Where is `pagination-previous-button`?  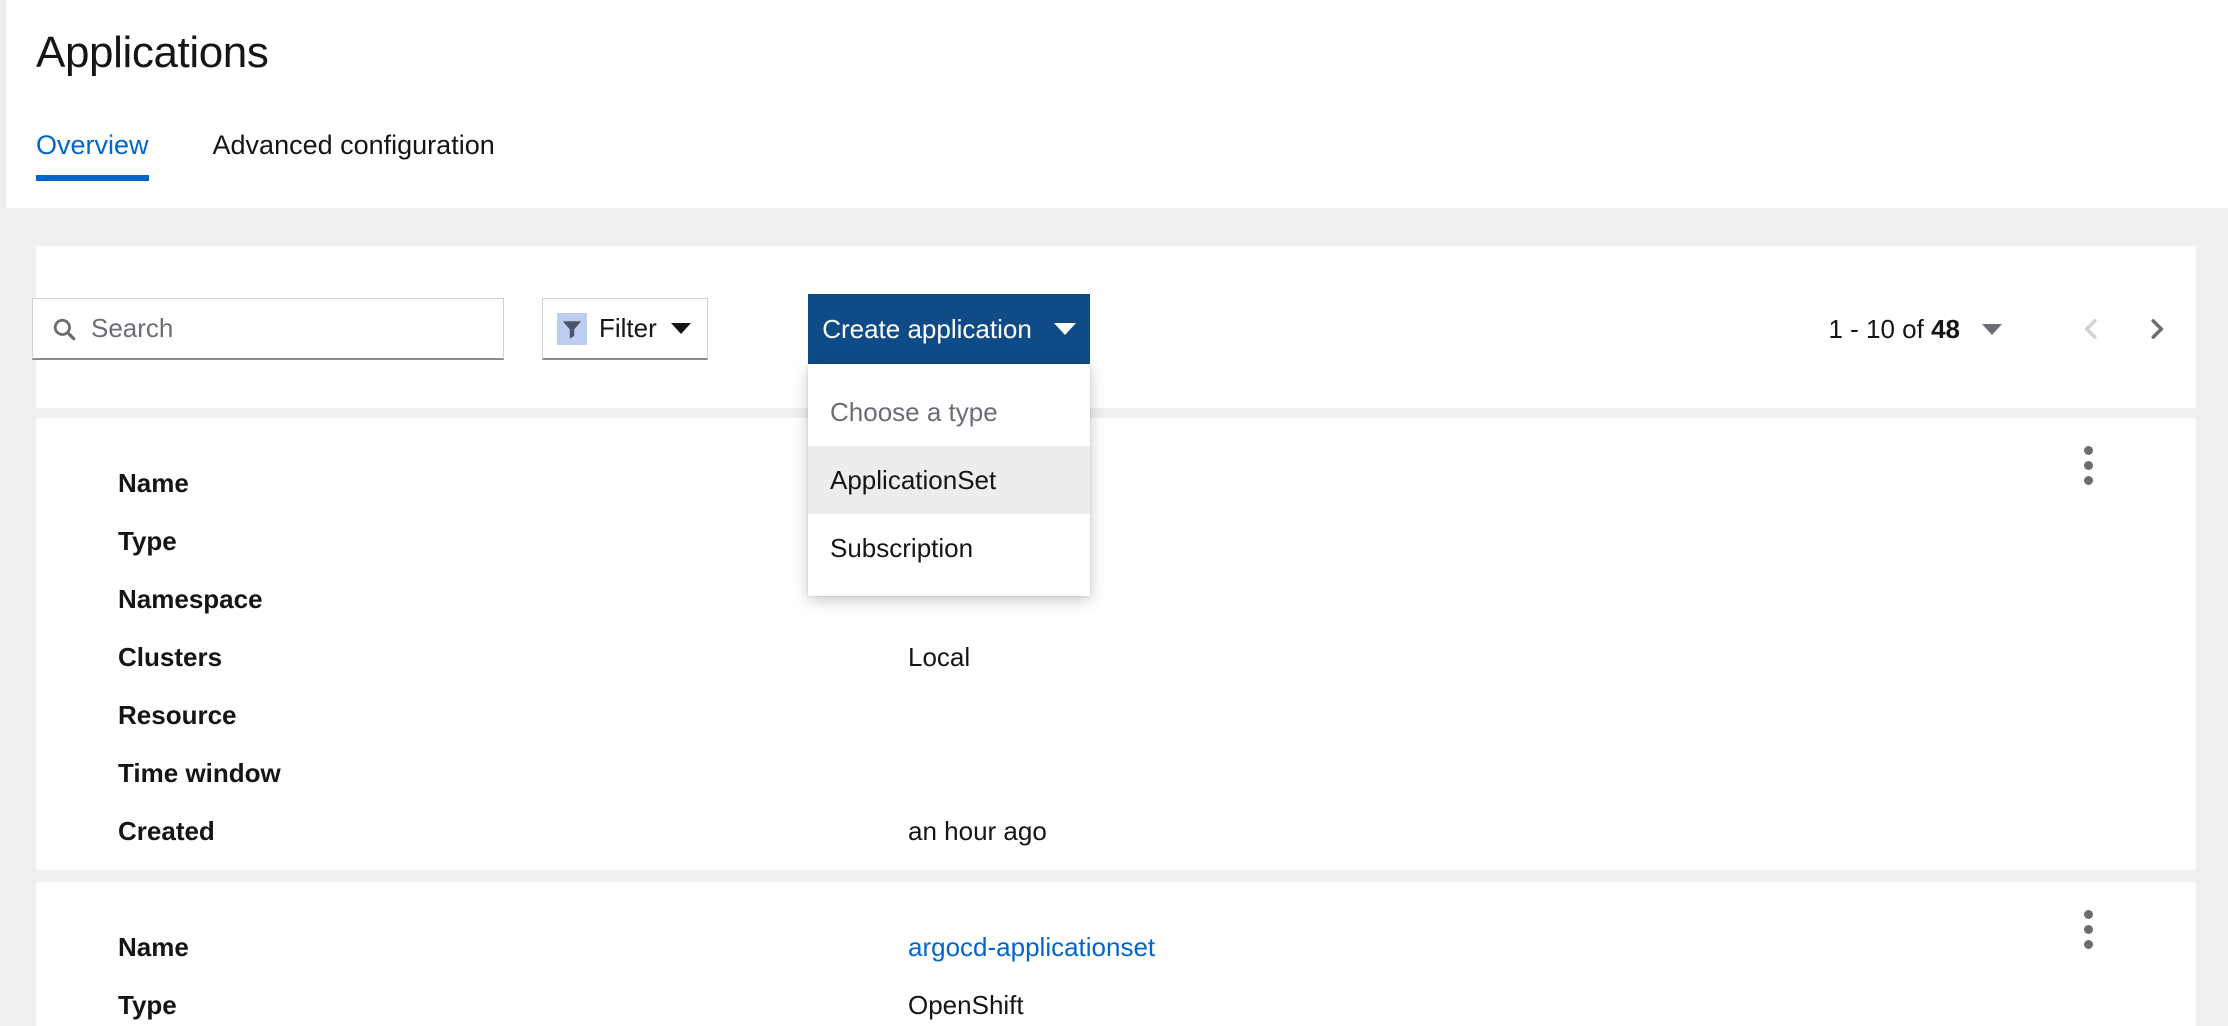
pagination-previous-button is located at coordinates (2091, 329).